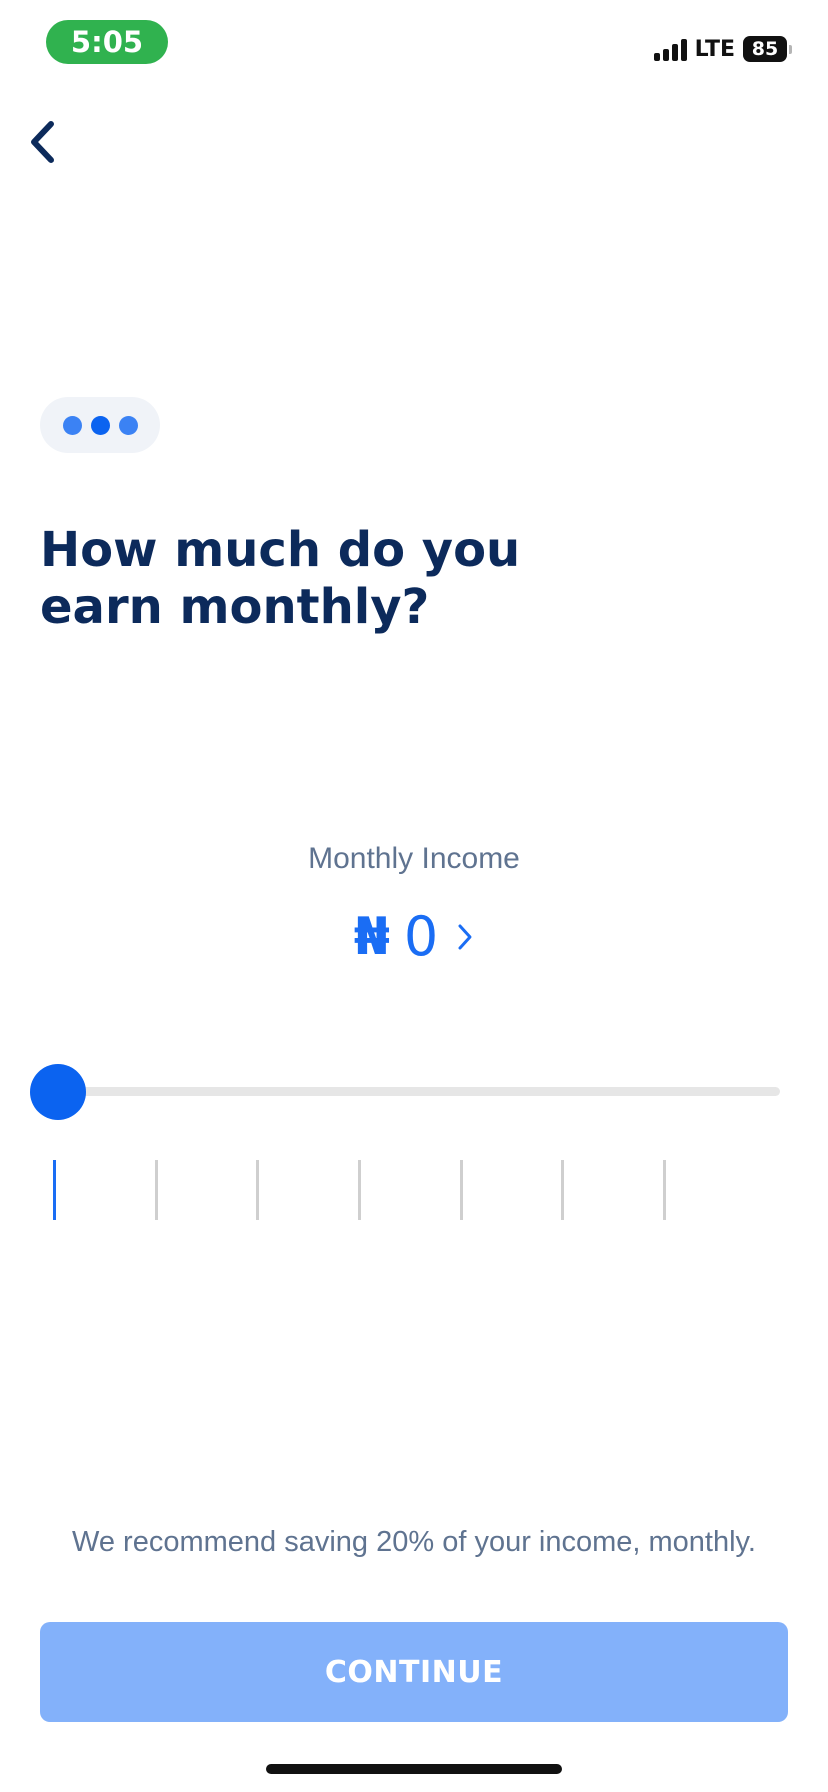 The height and width of the screenshot is (1792, 828). What do you see at coordinates (371, 936) in the screenshot?
I see `currency-symbol: ₦` at bounding box center [371, 936].